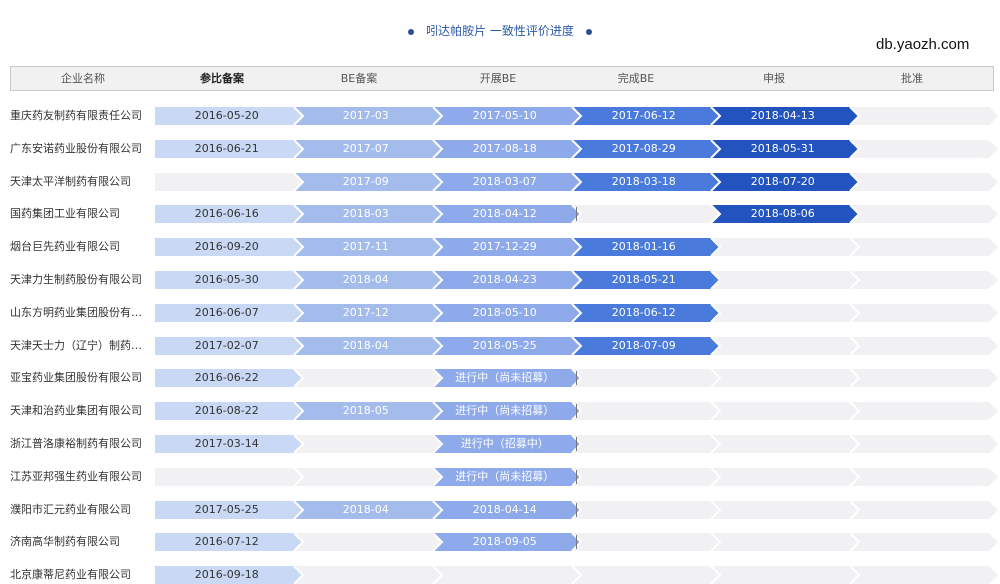 The height and width of the screenshot is (584, 1000). I want to click on company-name: 重庆药友制药有限责任公司, so click(76, 115).